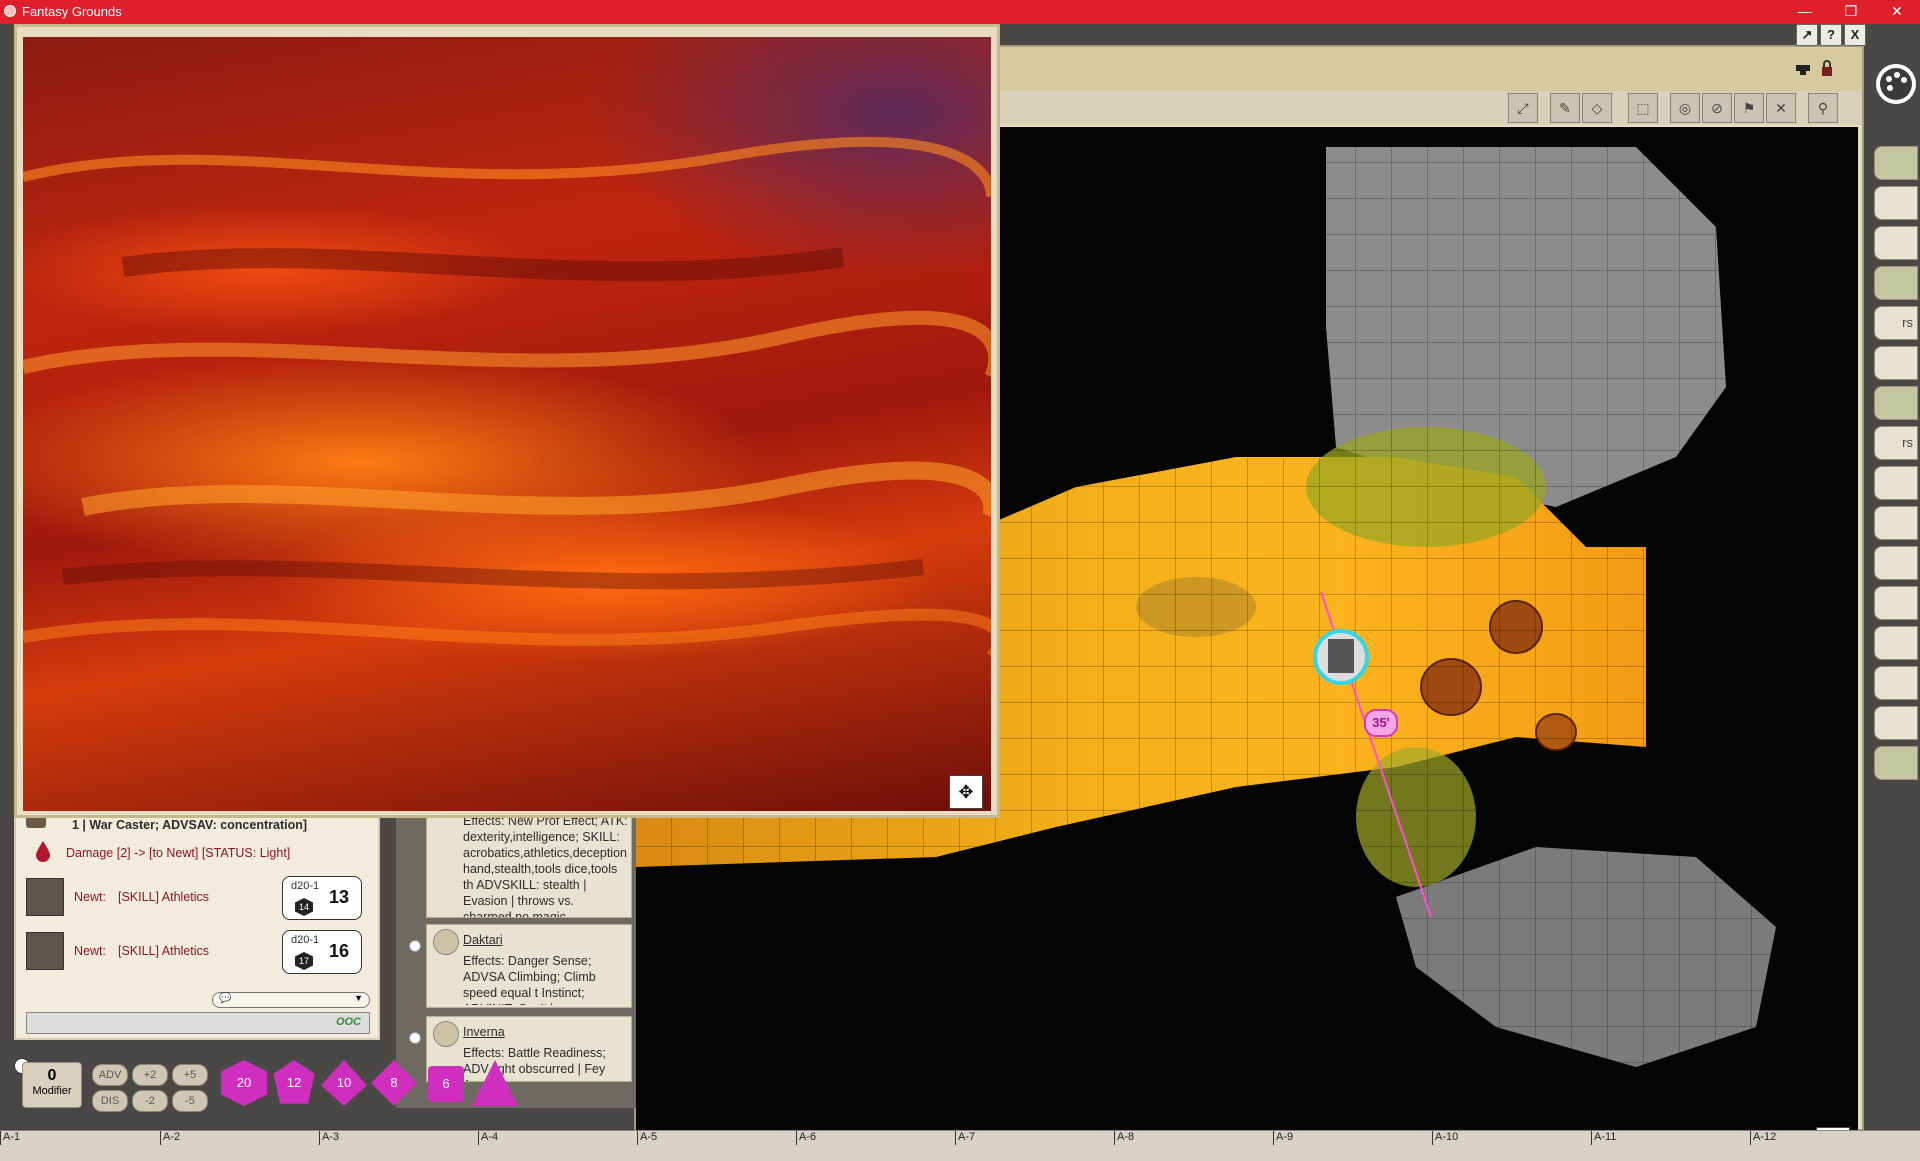 This screenshot has width=1920, height=1161. What do you see at coordinates (1827, 68) in the screenshot?
I see `lock-icon` at bounding box center [1827, 68].